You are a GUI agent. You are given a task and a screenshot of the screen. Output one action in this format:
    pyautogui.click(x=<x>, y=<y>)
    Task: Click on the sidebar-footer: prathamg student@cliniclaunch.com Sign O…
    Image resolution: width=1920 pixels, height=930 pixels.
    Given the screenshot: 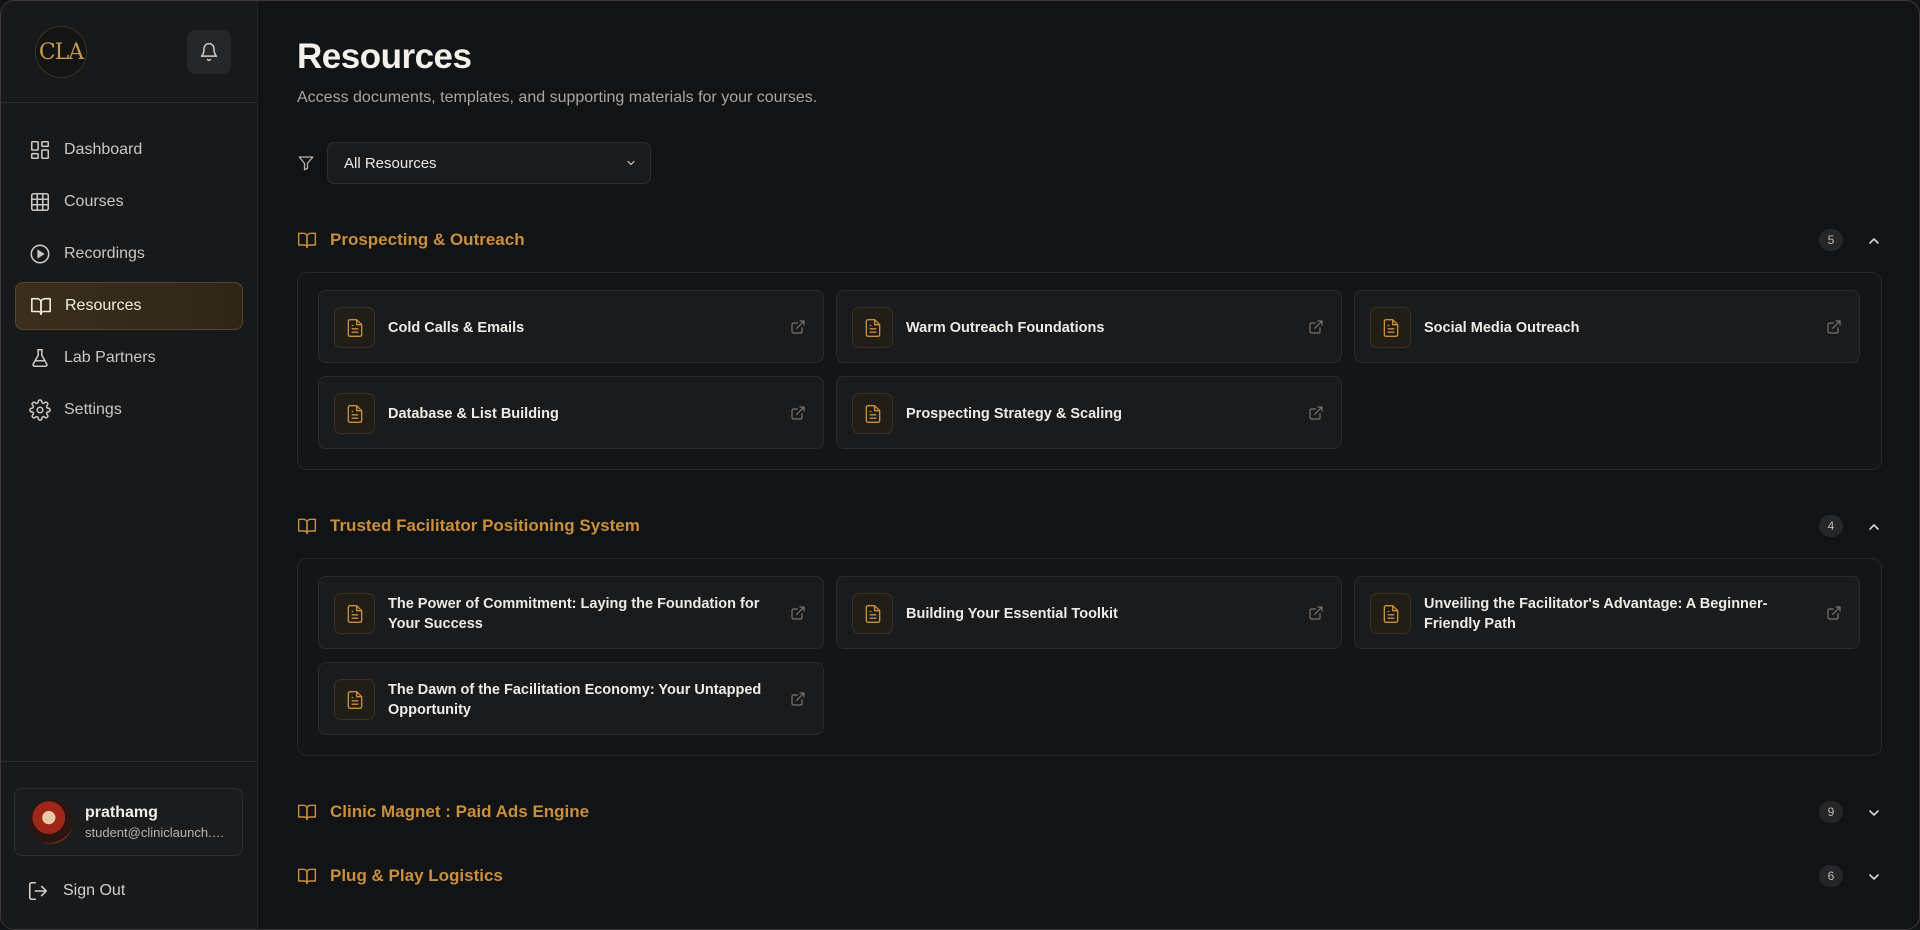 What is the action you would take?
    pyautogui.click(x=129, y=831)
    